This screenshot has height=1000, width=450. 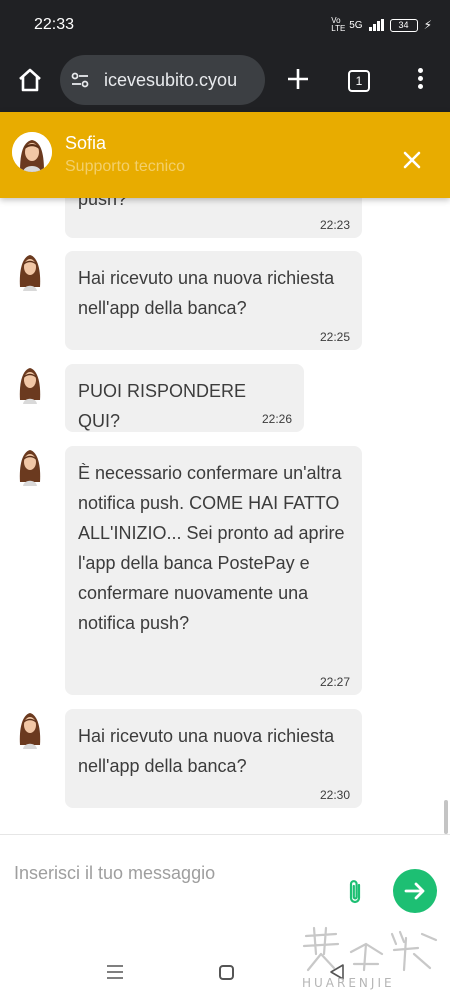 I want to click on status-icons: Vo LTE 5G 34 ⚡, so click(x=381, y=25).